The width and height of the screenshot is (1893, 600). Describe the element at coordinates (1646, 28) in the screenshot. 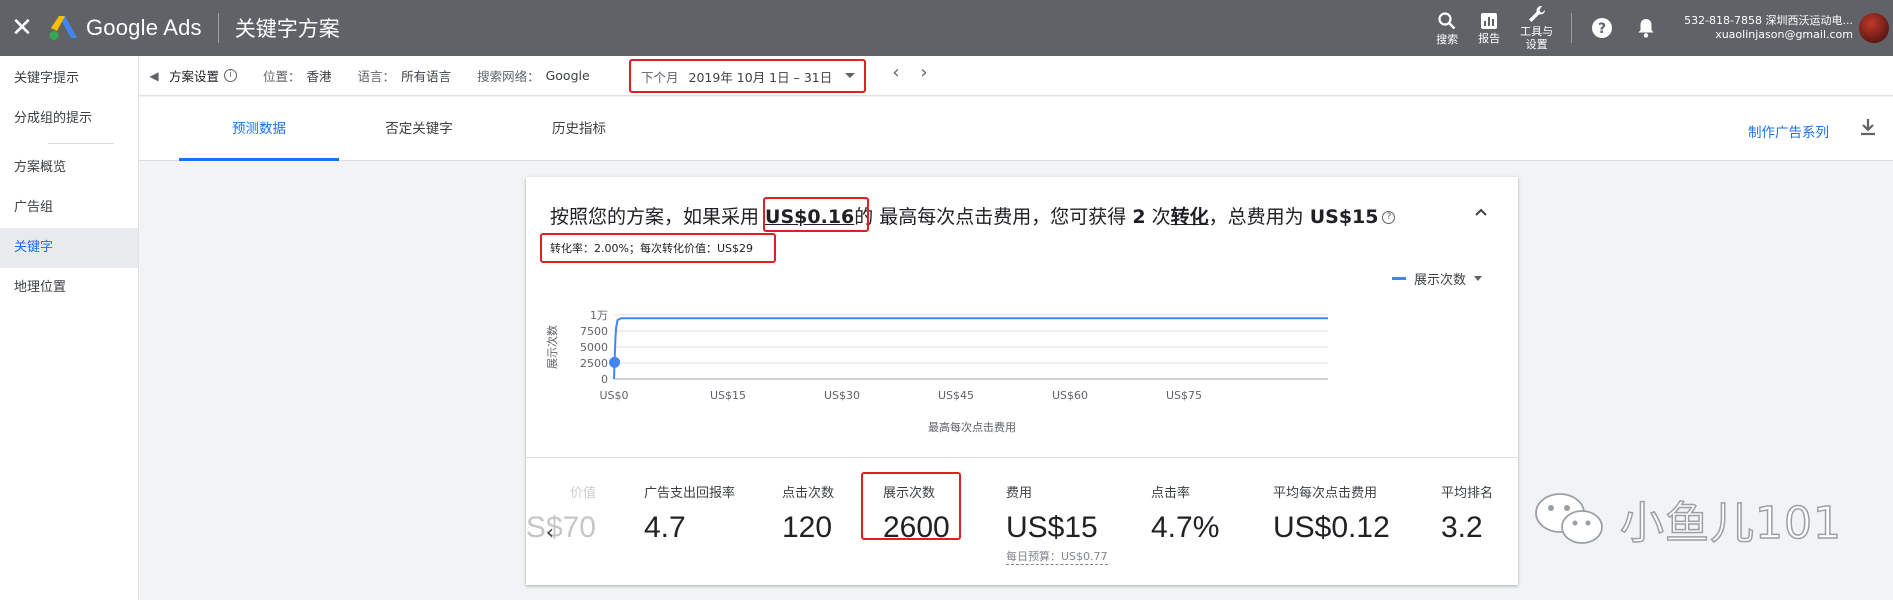

I see `notifications-bell-icon` at that location.